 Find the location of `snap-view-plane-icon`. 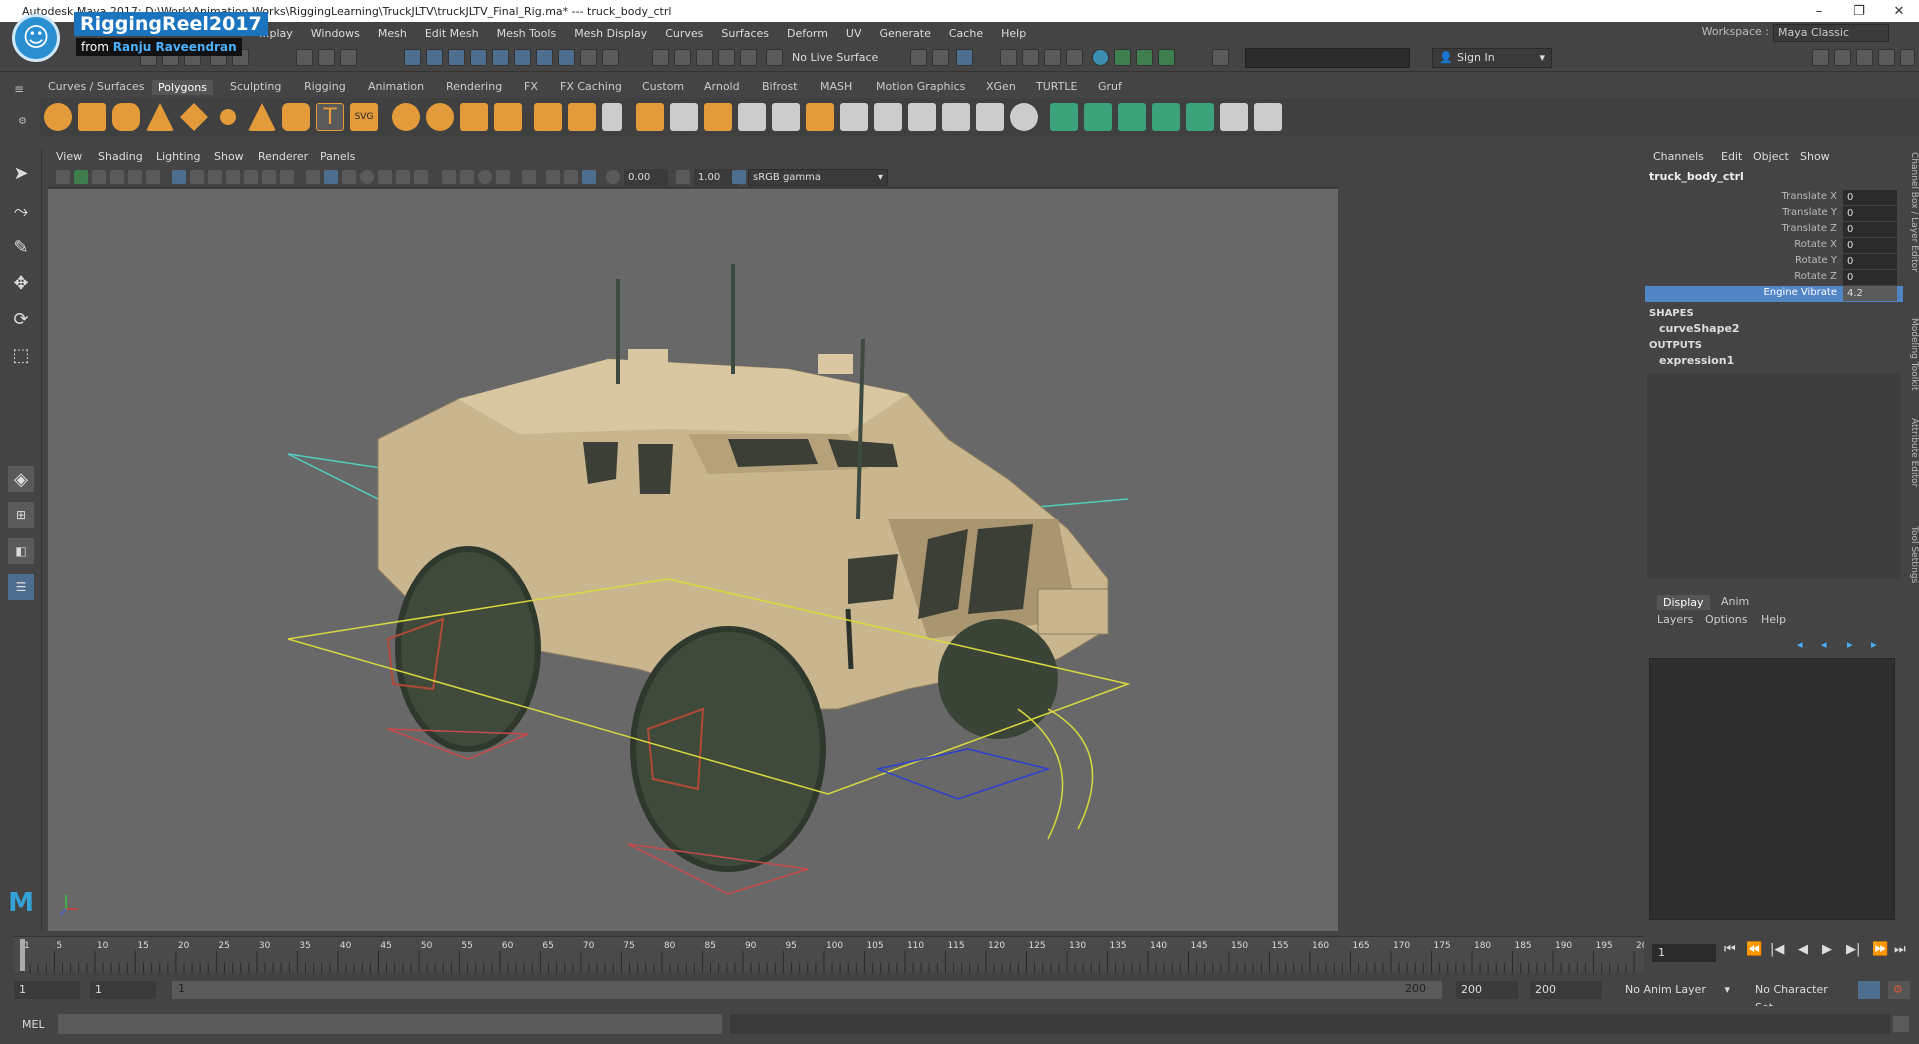

snap-view-plane-icon is located at coordinates (478, 57).